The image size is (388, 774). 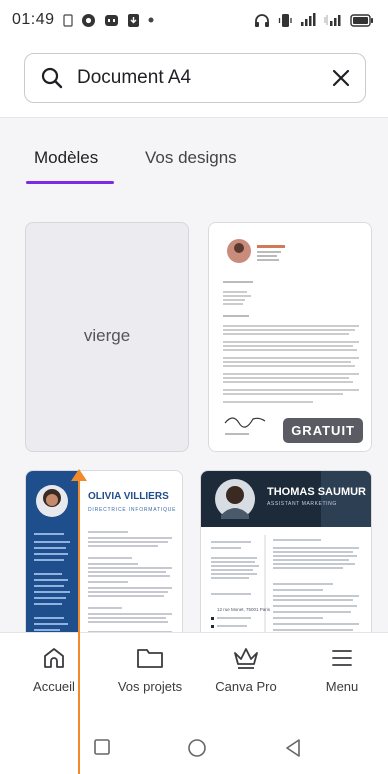 What do you see at coordinates (52, 78) in the screenshot?
I see `search-icon` at bounding box center [52, 78].